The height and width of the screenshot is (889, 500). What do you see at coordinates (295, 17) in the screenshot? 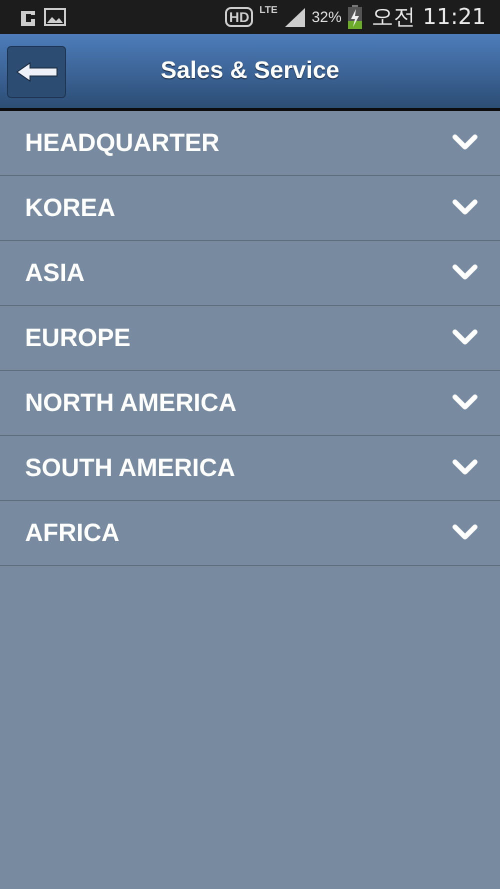
I see `signal-icon` at bounding box center [295, 17].